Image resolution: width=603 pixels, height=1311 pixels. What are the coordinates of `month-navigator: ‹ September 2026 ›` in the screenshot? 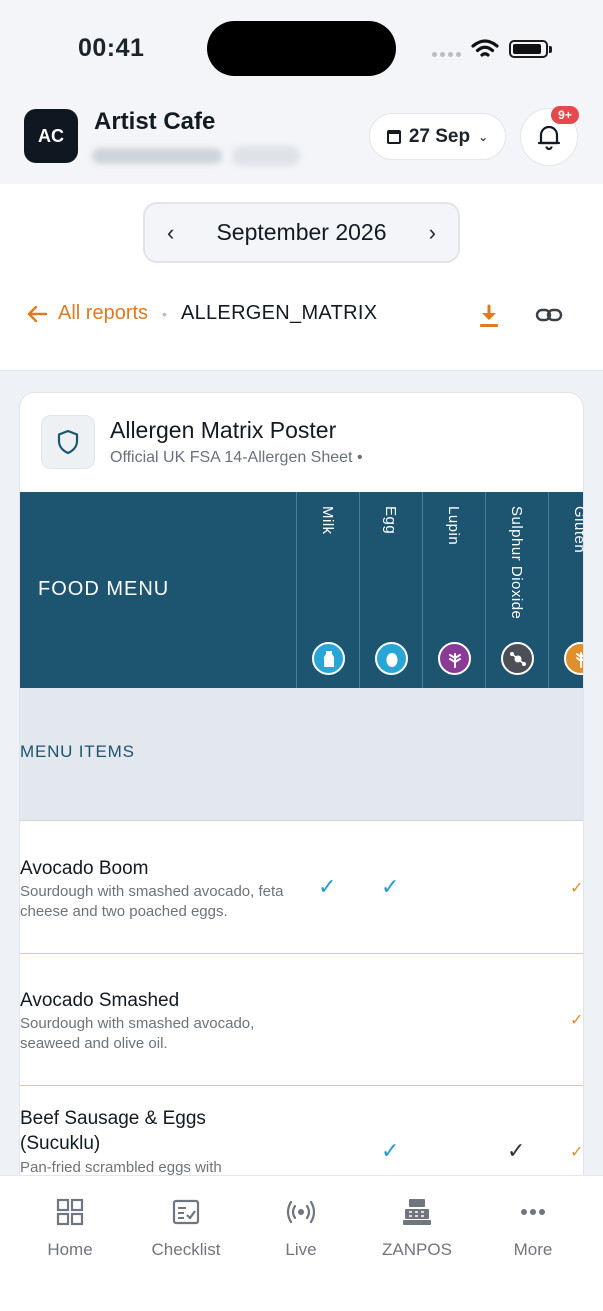 It's located at (301, 232).